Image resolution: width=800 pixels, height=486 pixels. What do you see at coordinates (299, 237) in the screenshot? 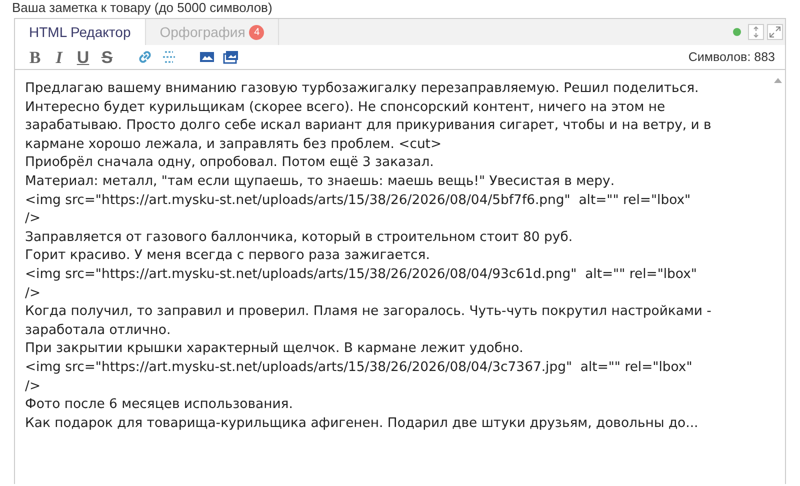
I see `text-line: Заправляется от газового баллончика, который в строительном стоит 80 руб.` at bounding box center [299, 237].